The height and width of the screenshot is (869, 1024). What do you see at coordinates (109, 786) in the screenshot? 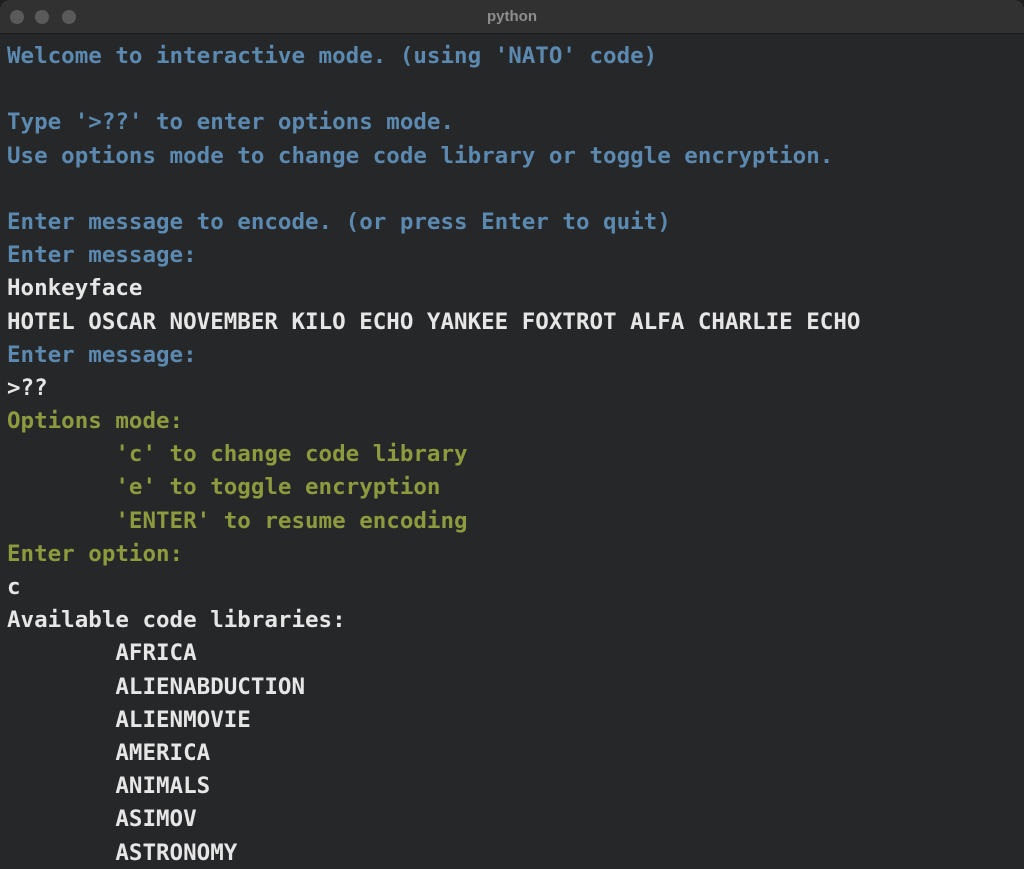
I see `terminal-line: ANIMALS` at bounding box center [109, 786].